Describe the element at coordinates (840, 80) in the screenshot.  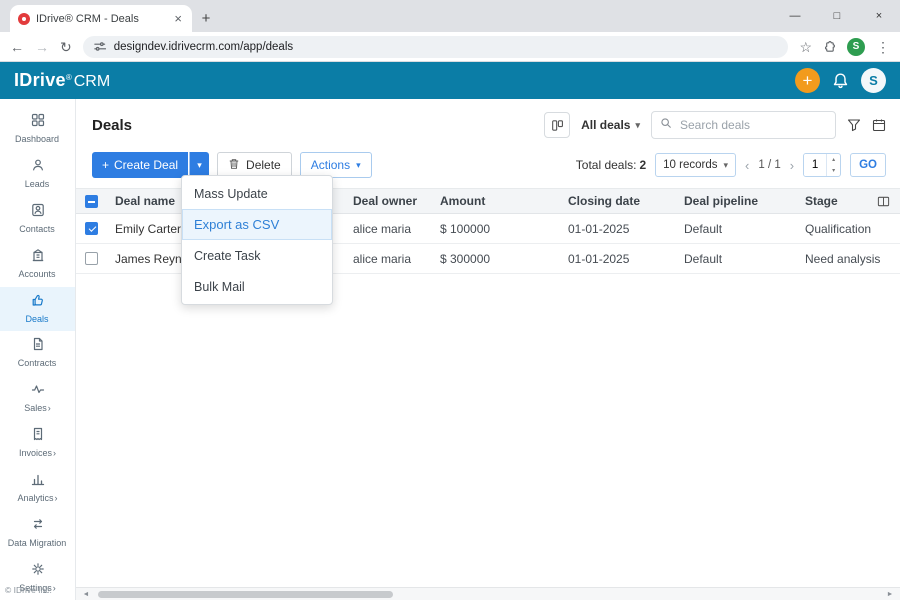
I see `notifications-bell-icon` at that location.